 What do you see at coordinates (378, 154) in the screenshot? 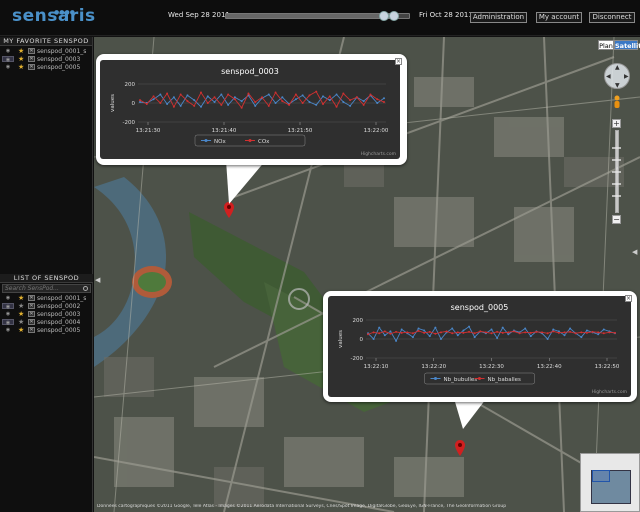
I see `chart-credit: Highcharts.com` at bounding box center [378, 154].